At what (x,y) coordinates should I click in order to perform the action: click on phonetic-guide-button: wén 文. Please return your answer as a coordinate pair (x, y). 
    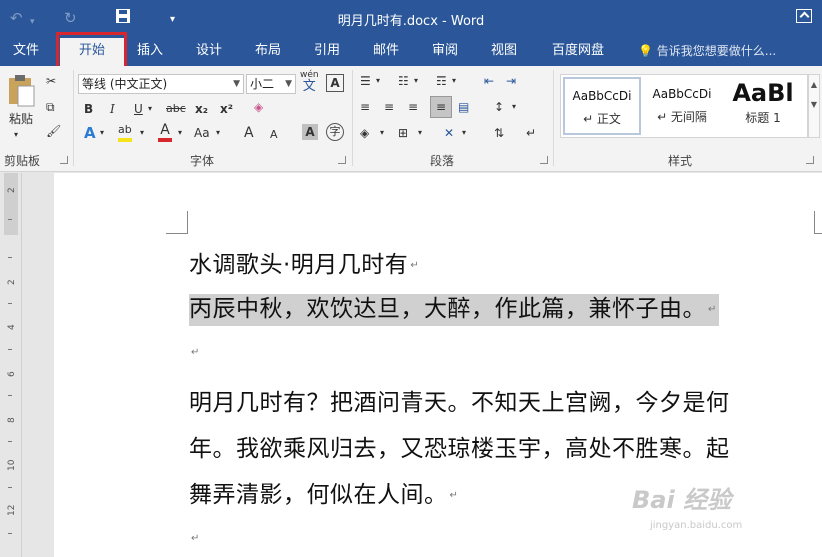
    Looking at the image, I should click on (309, 82).